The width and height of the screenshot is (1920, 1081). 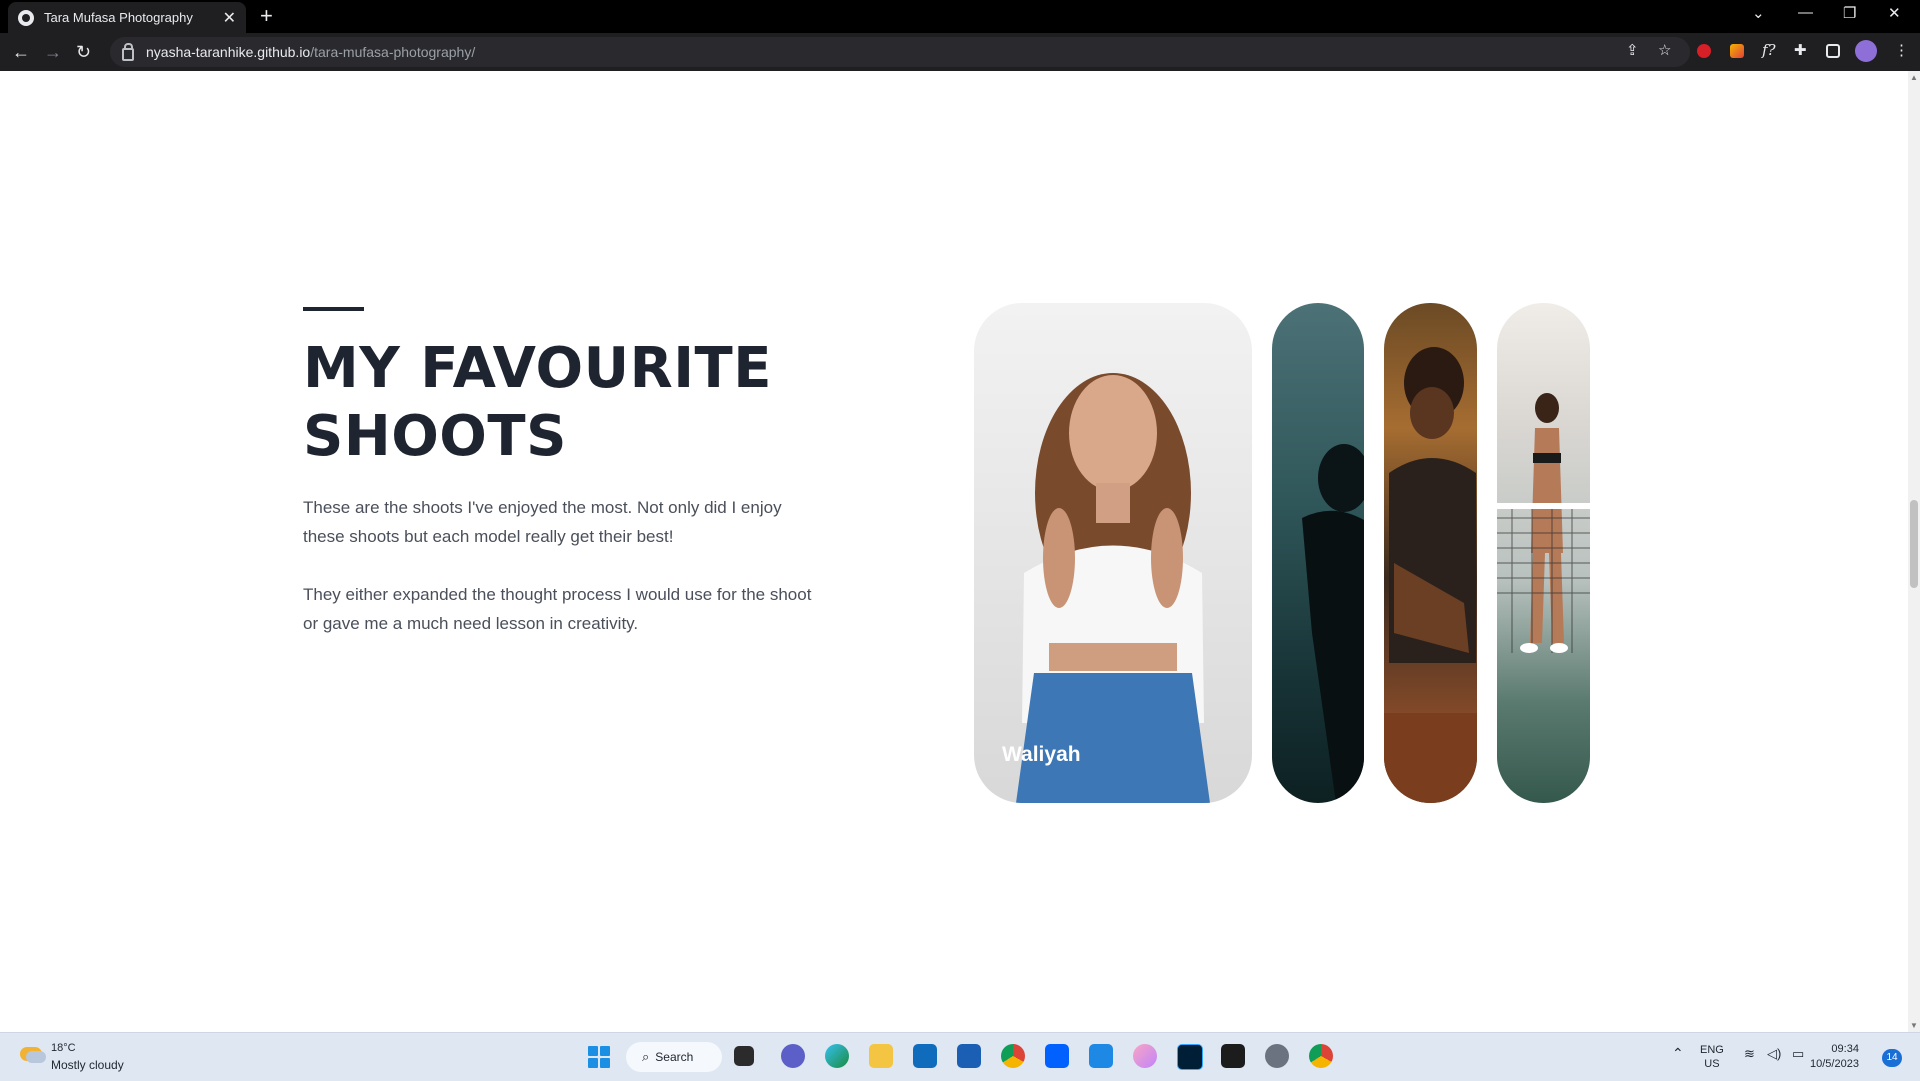 I want to click on side-panel-icon, so click(x=1833, y=51).